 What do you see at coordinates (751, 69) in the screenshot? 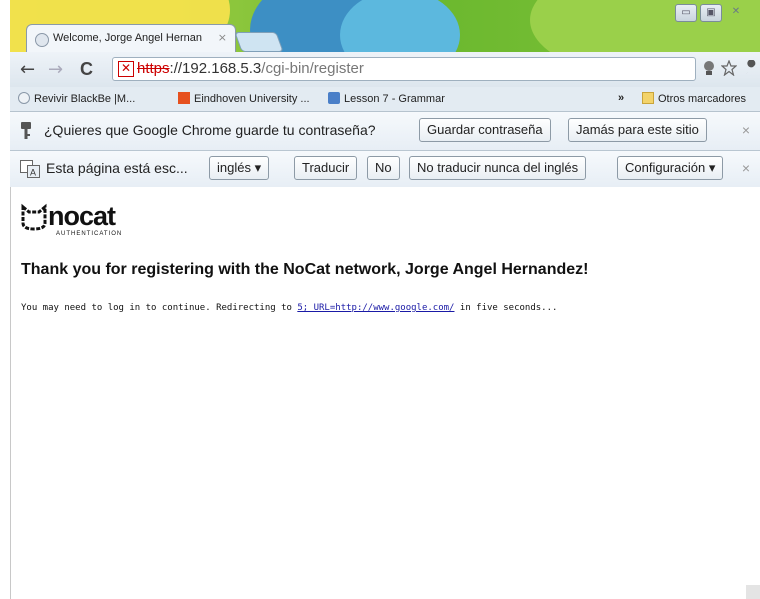
I see `wrench-icon` at bounding box center [751, 69].